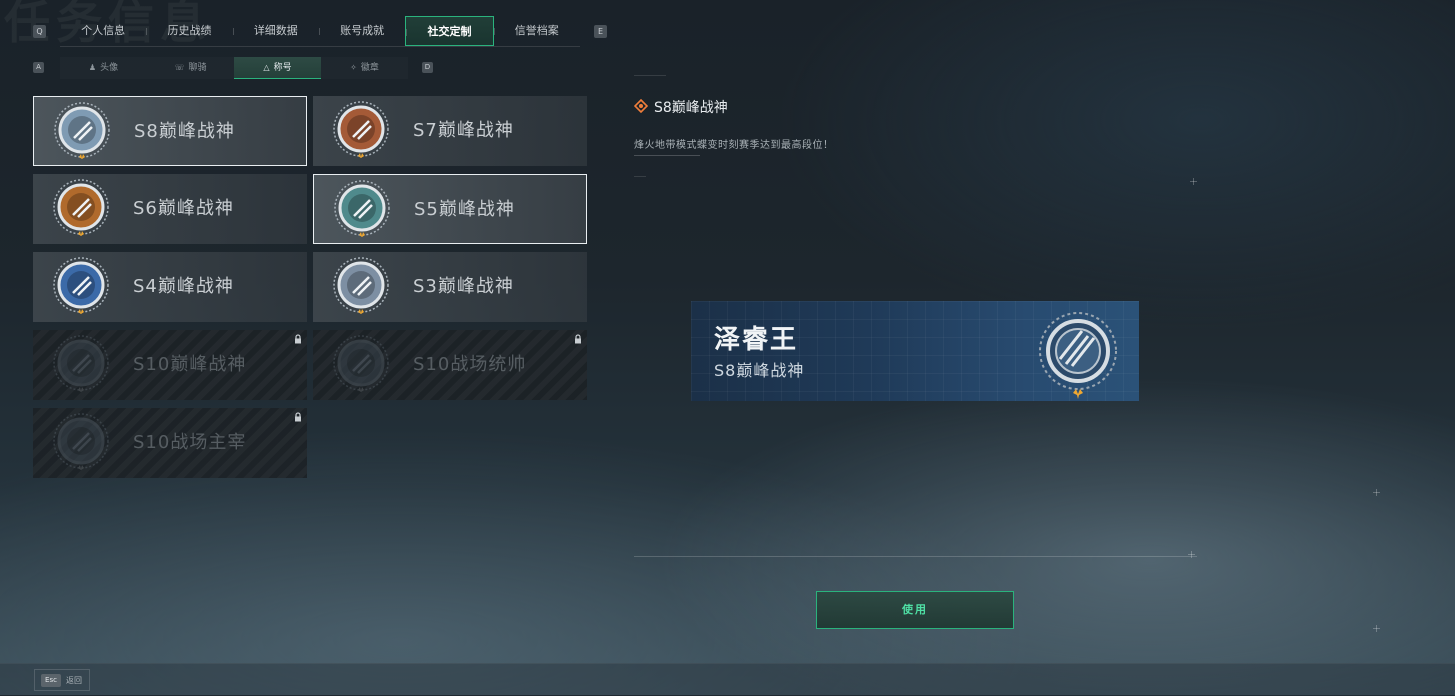 The width and height of the screenshot is (1455, 696). Describe the element at coordinates (39, 31) in the screenshot. I see `prev-tab-key: Q` at that location.